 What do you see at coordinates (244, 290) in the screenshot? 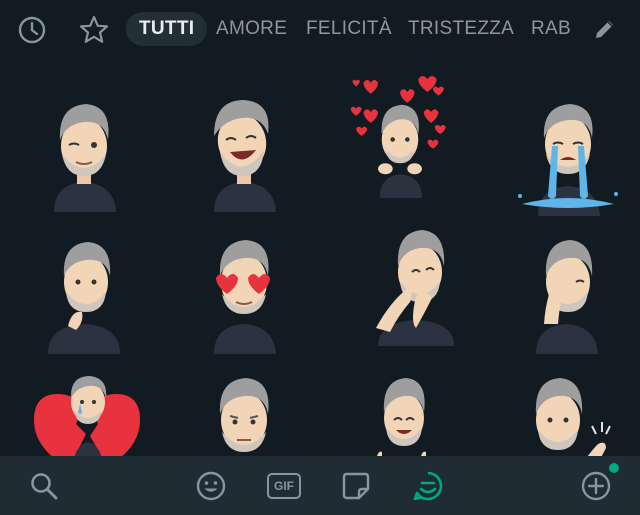
I see `sticker-heart-eyes` at bounding box center [244, 290].